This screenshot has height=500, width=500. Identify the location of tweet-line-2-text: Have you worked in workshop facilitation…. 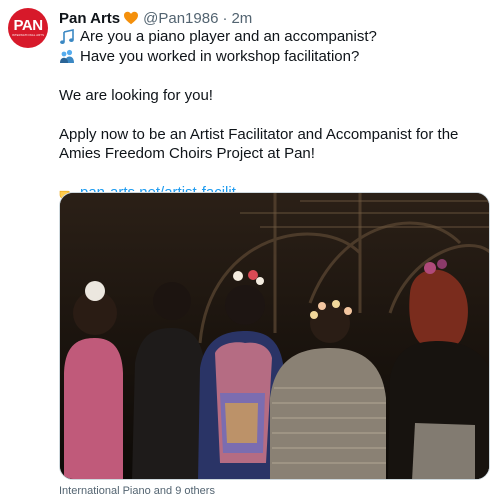
(220, 56).